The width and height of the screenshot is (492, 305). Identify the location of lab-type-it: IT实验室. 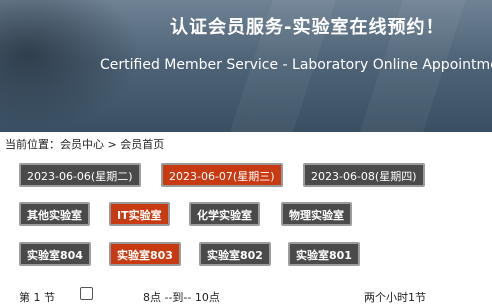
(139, 214).